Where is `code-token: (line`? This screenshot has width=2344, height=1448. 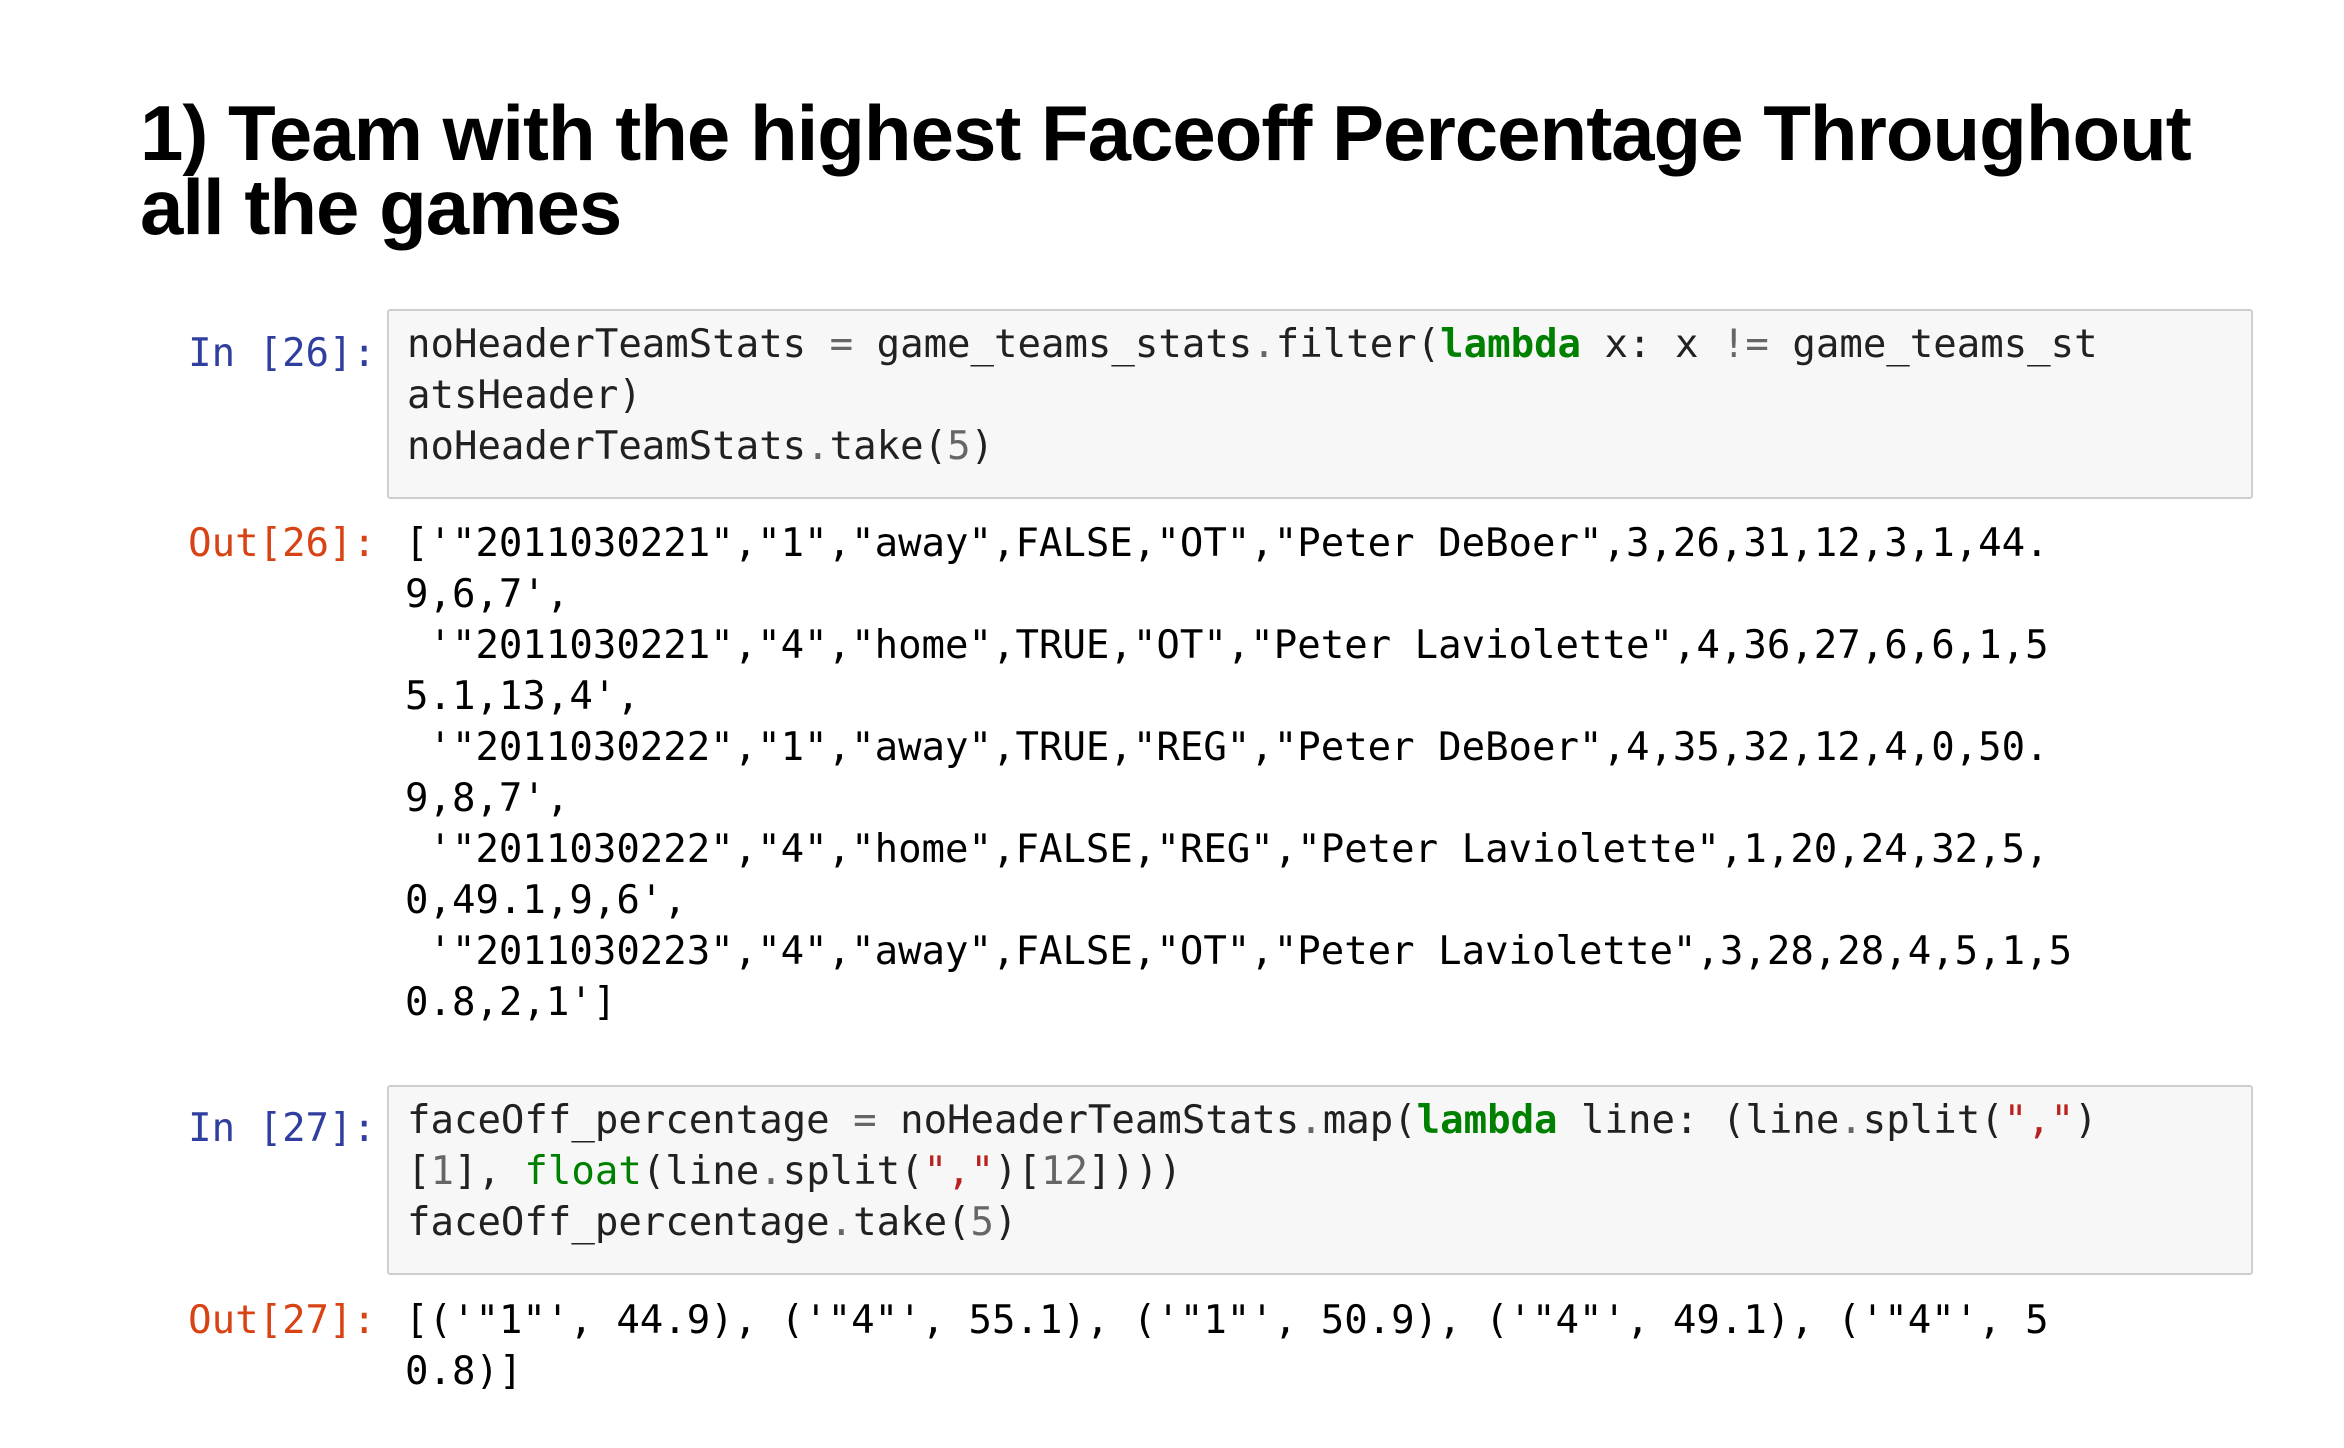
code-token: (line is located at coordinates (700, 1171).